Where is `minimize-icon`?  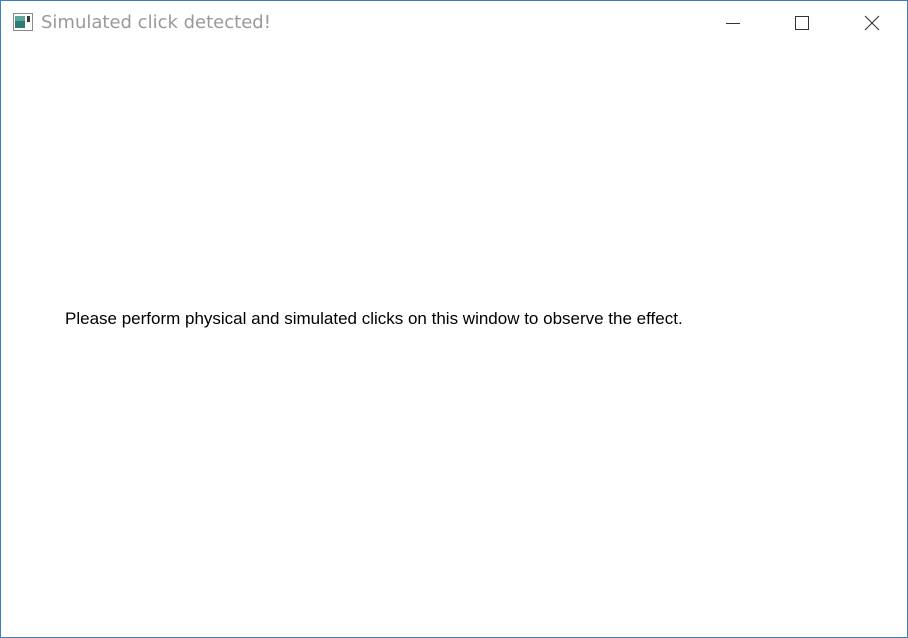 minimize-icon is located at coordinates (733, 23).